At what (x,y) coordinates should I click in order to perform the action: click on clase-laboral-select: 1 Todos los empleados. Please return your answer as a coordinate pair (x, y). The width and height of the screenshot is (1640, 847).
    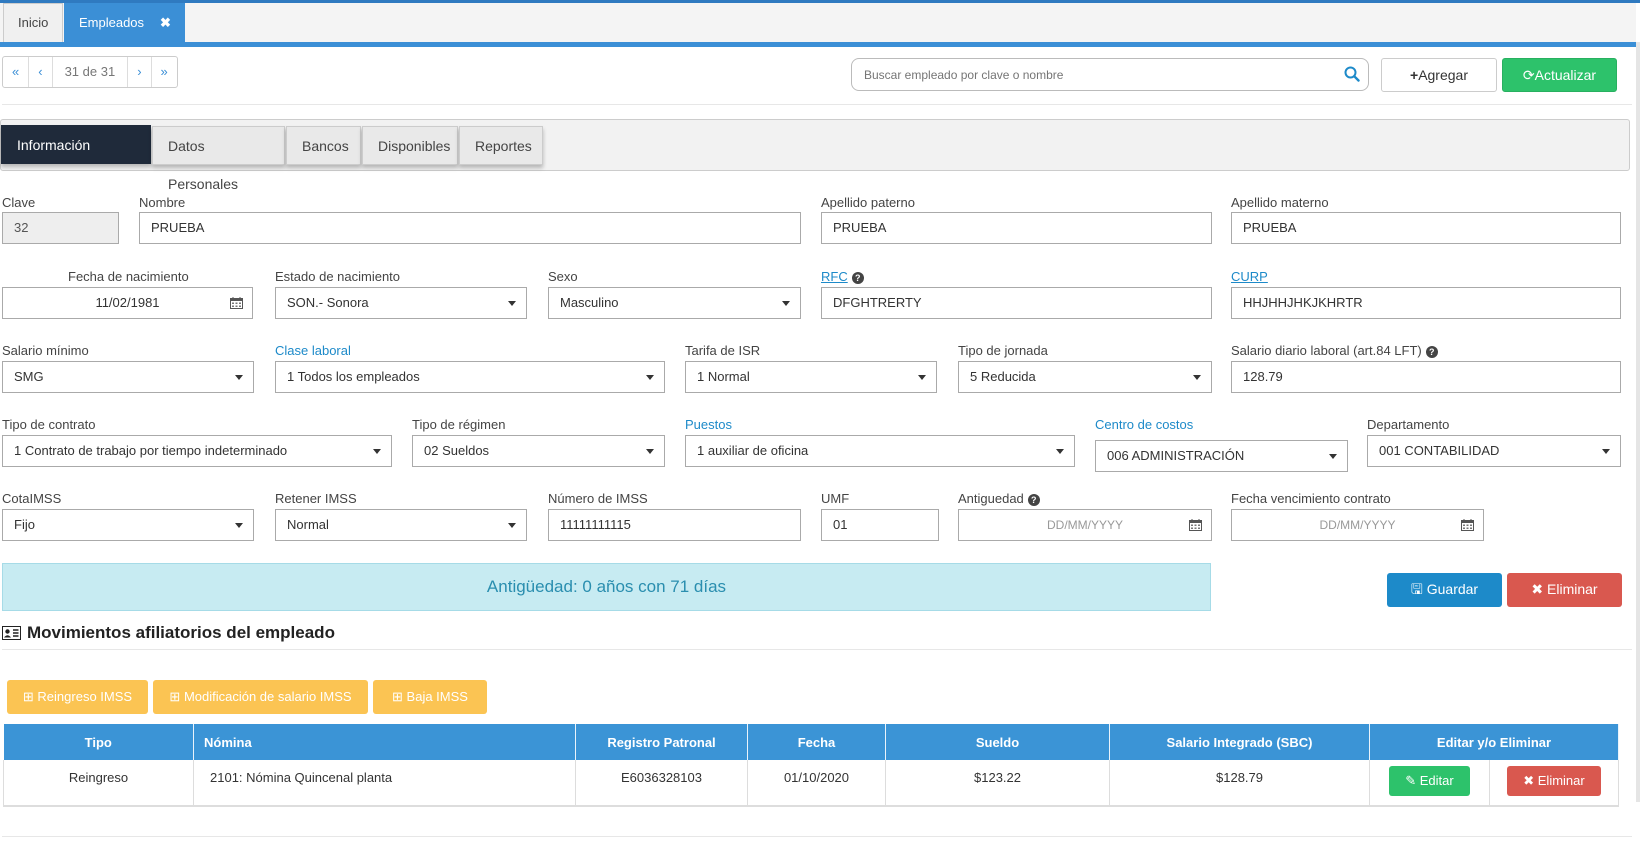
    Looking at the image, I should click on (470, 377).